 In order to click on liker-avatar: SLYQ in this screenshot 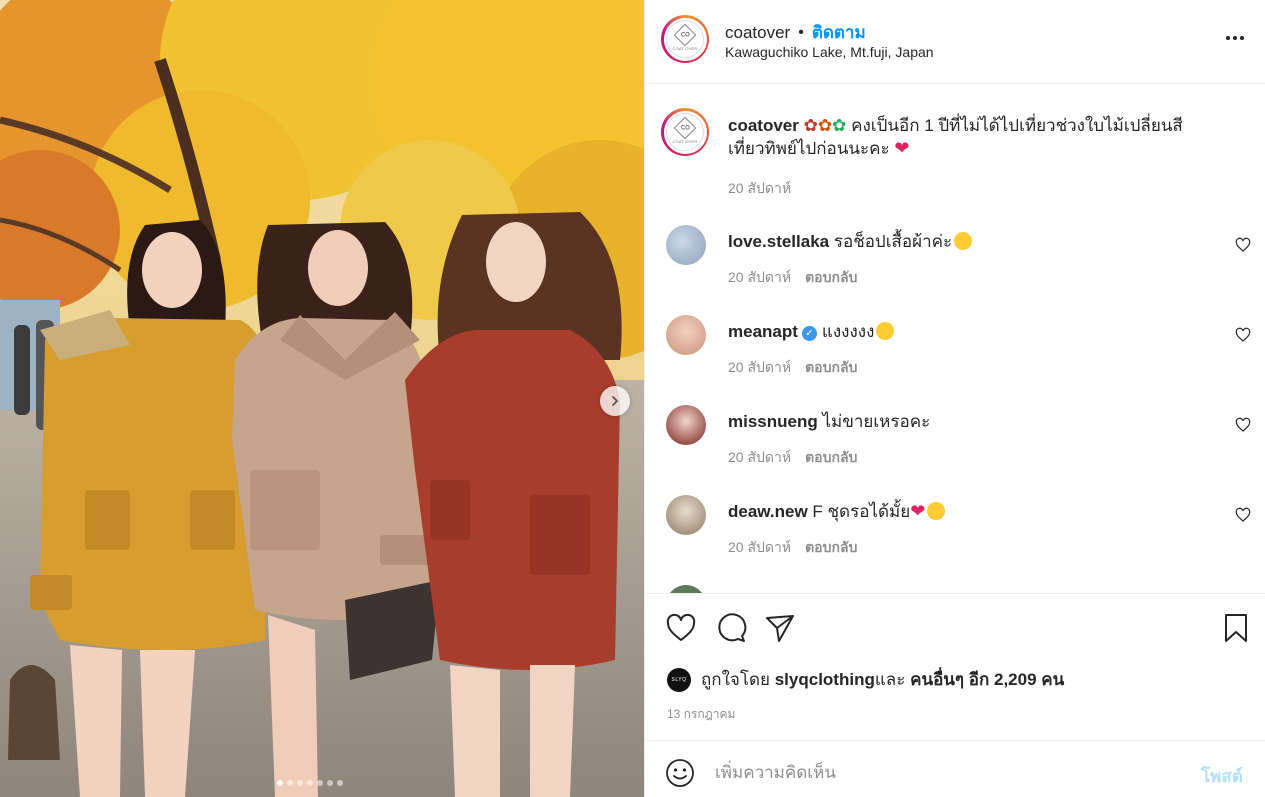, I will do `click(679, 679)`.